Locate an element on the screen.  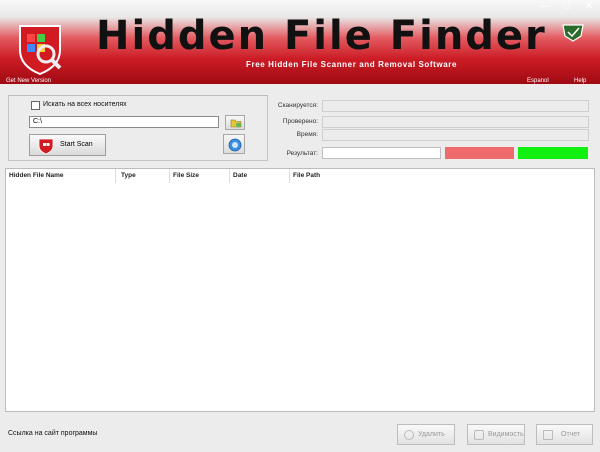
scan-shield-icon is located at coordinates (46, 146).